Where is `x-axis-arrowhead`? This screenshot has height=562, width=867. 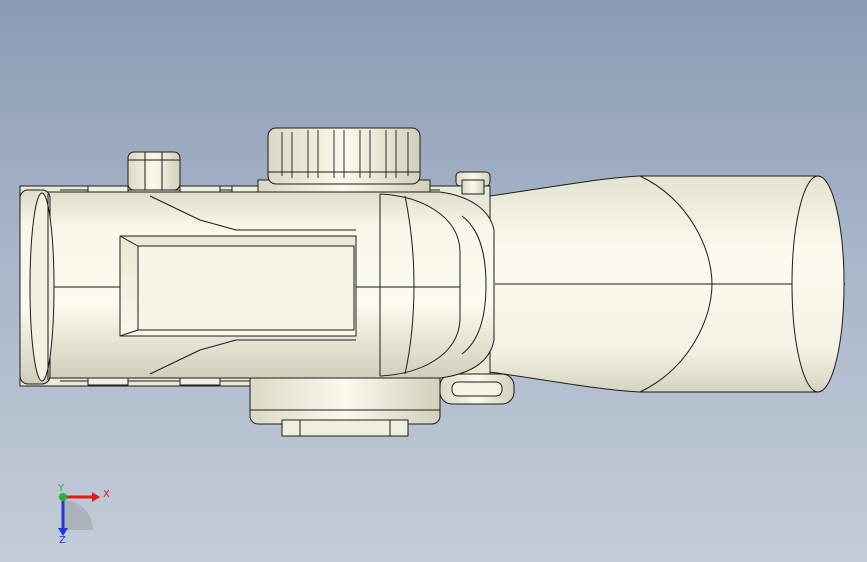
x-axis-arrowhead is located at coordinates (96, 497).